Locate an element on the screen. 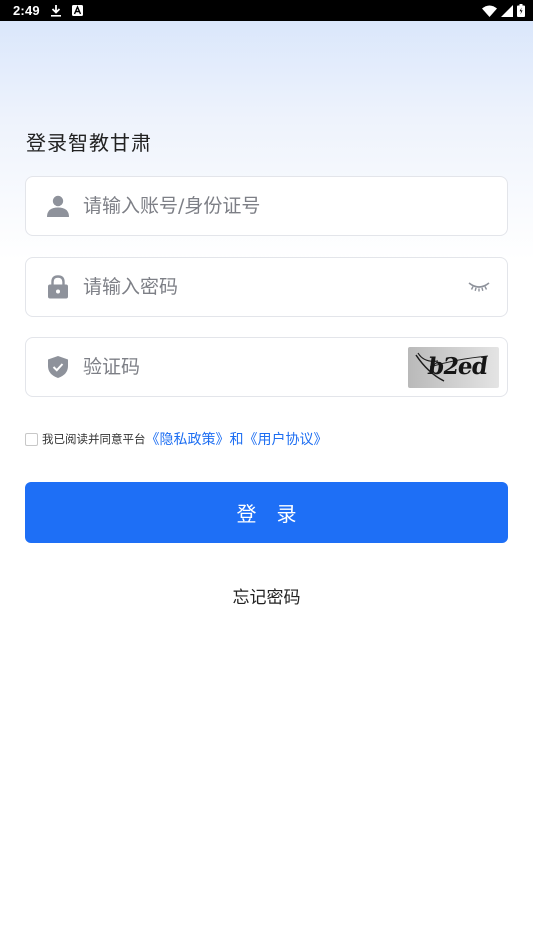 The image size is (533, 947). agreement-conjunction: 和 is located at coordinates (236, 440).